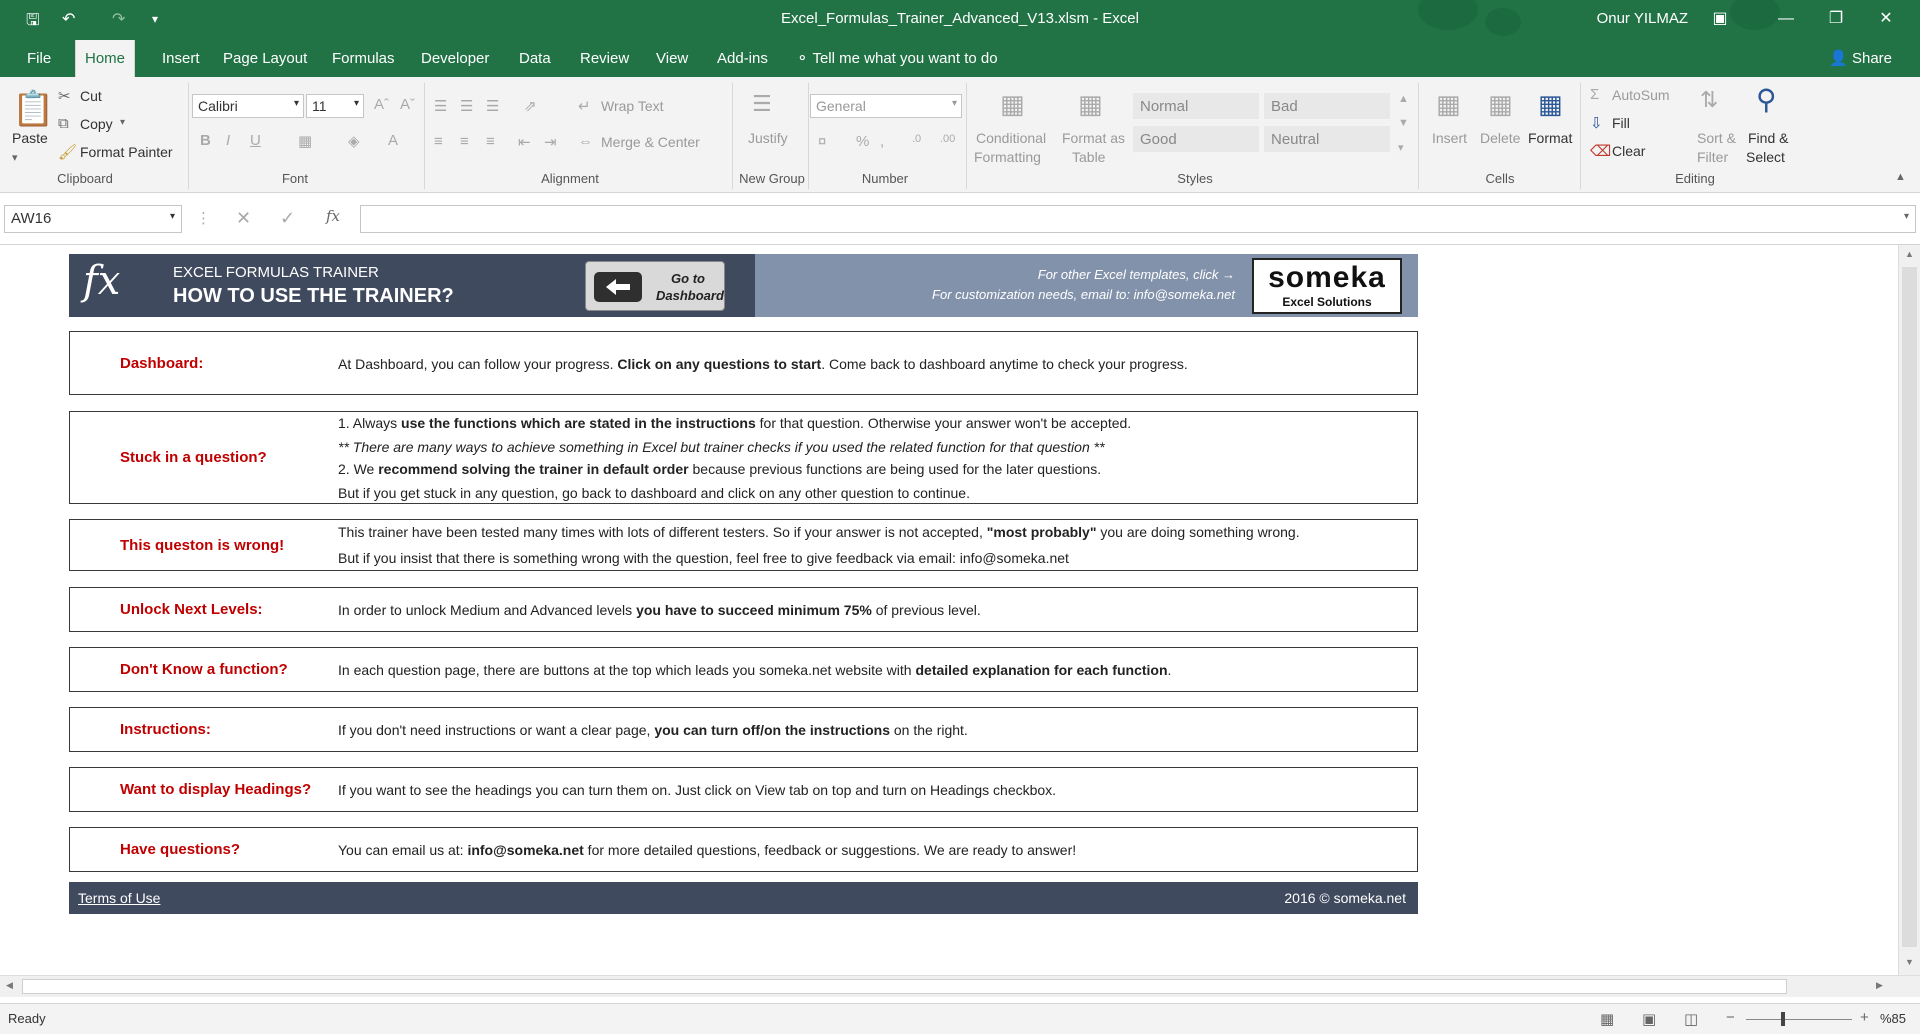 Image resolution: width=1920 pixels, height=1034 pixels. What do you see at coordinates (1500, 104) in the screenshot?
I see `delete-cells-icon: ▦` at bounding box center [1500, 104].